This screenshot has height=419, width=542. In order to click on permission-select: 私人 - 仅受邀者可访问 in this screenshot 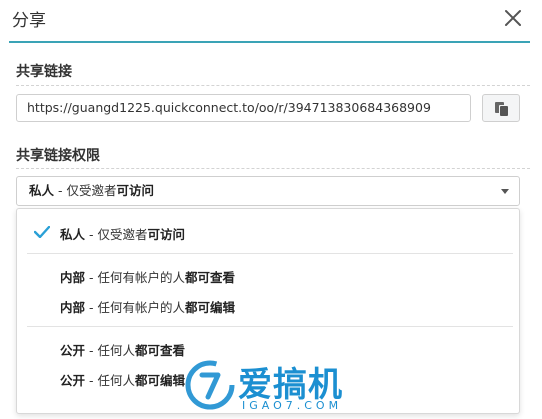, I will do `click(268, 191)`.